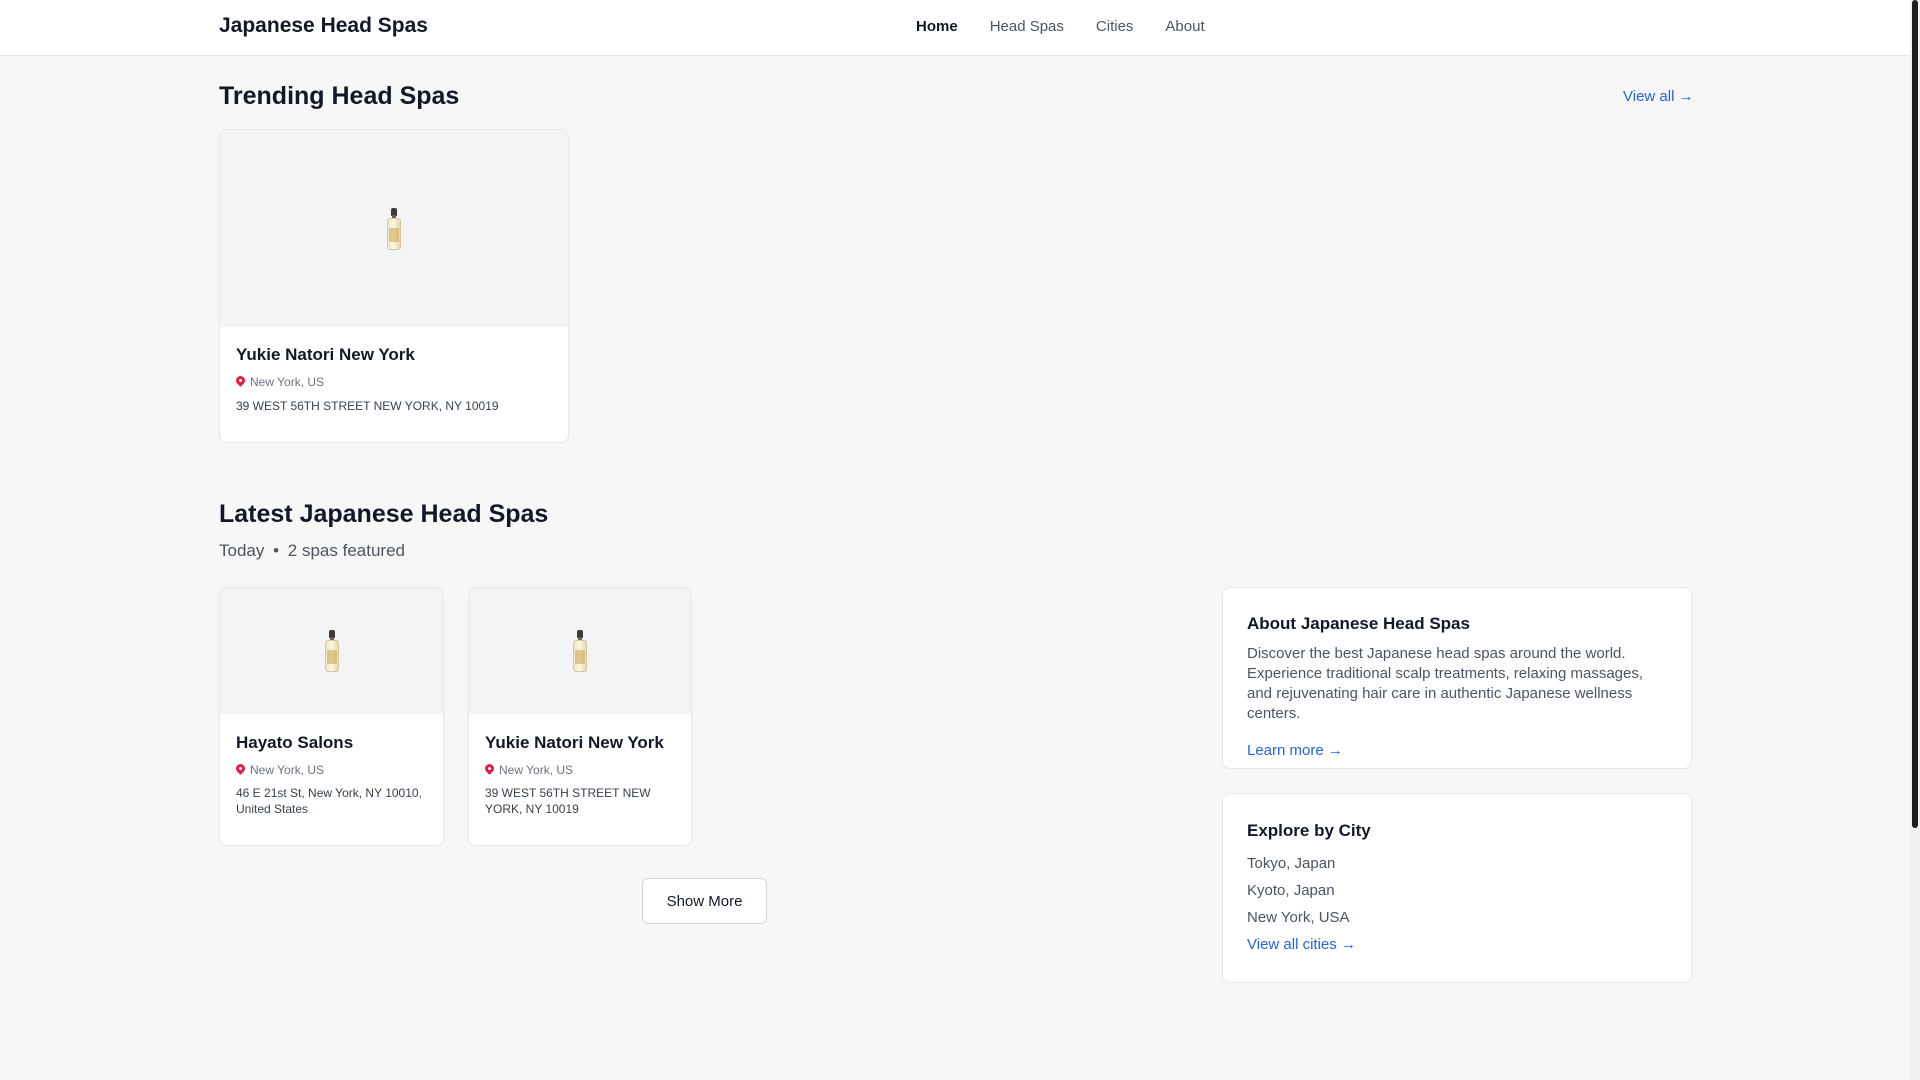 The image size is (1920, 1080). Describe the element at coordinates (1027, 26) in the screenshot. I see `nav-head-spas: Head Spas` at that location.